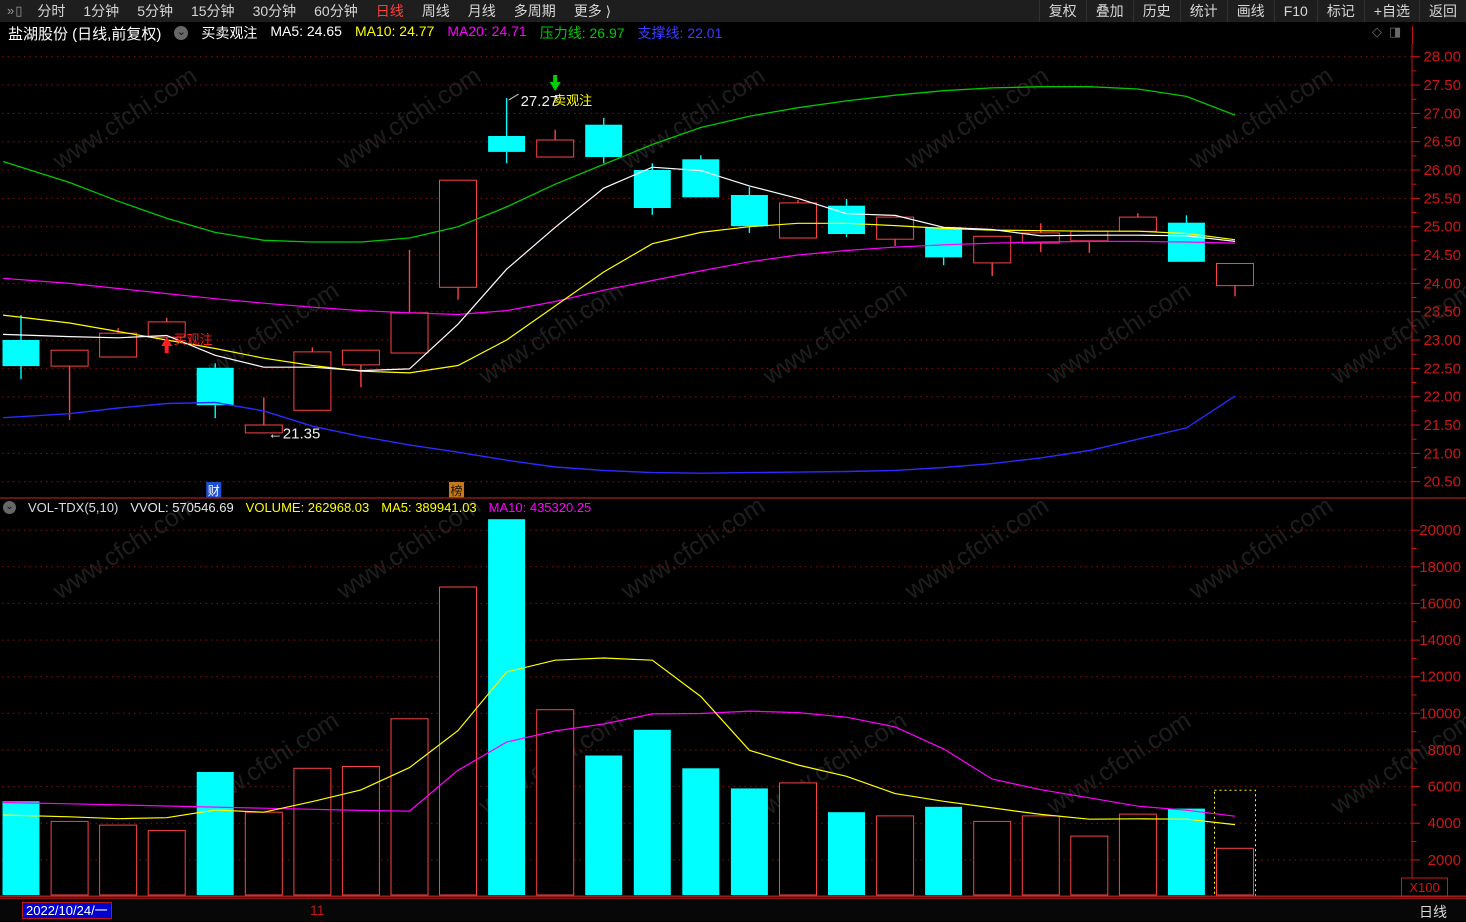 Image resolution: width=1466 pixels, height=922 pixels. Describe the element at coordinates (1377, 32) in the screenshot. I see `diamond-icon: ◇` at that location.